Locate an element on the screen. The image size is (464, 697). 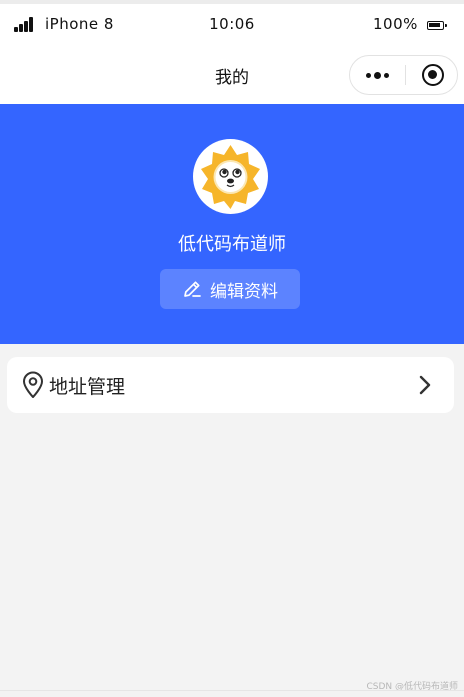
mini-program-capsule is located at coordinates (403, 75).